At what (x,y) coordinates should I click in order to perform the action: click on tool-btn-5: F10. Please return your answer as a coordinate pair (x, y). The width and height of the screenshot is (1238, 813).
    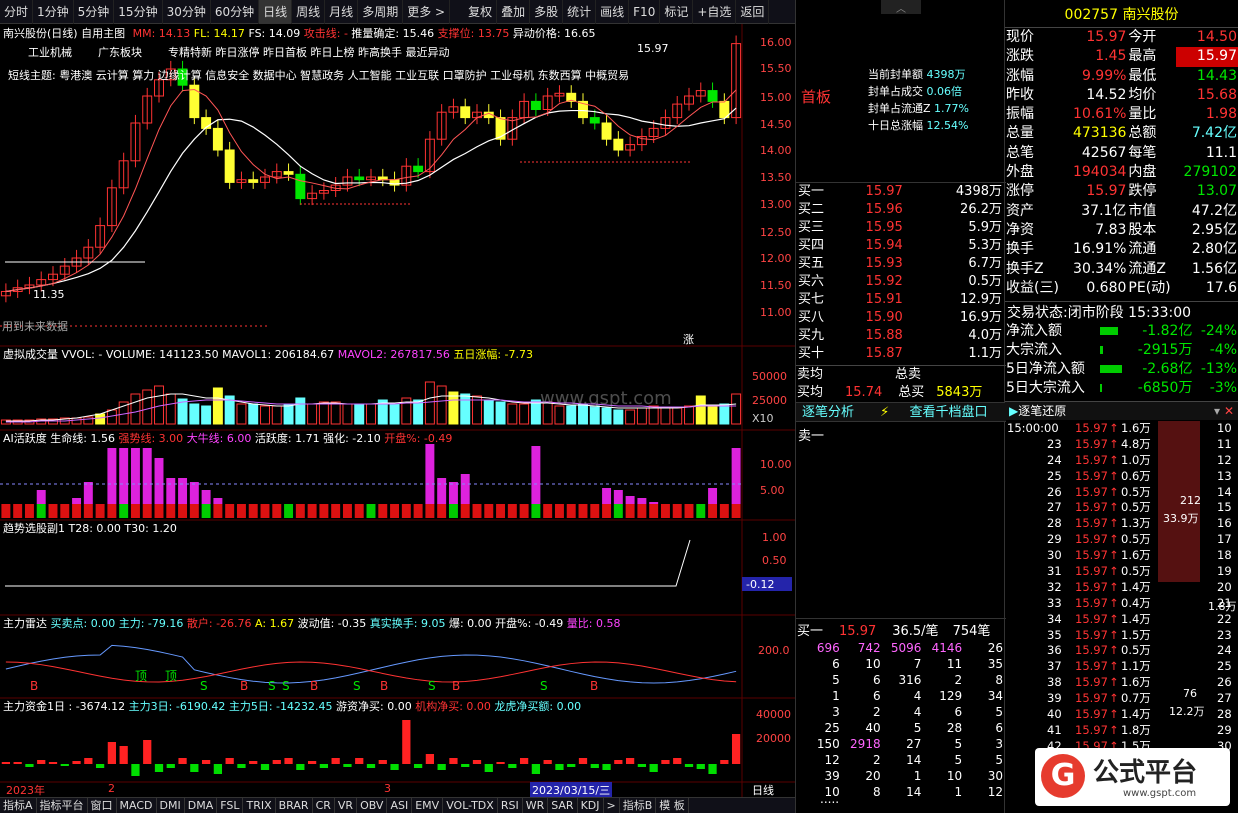
    Looking at the image, I should click on (645, 12).